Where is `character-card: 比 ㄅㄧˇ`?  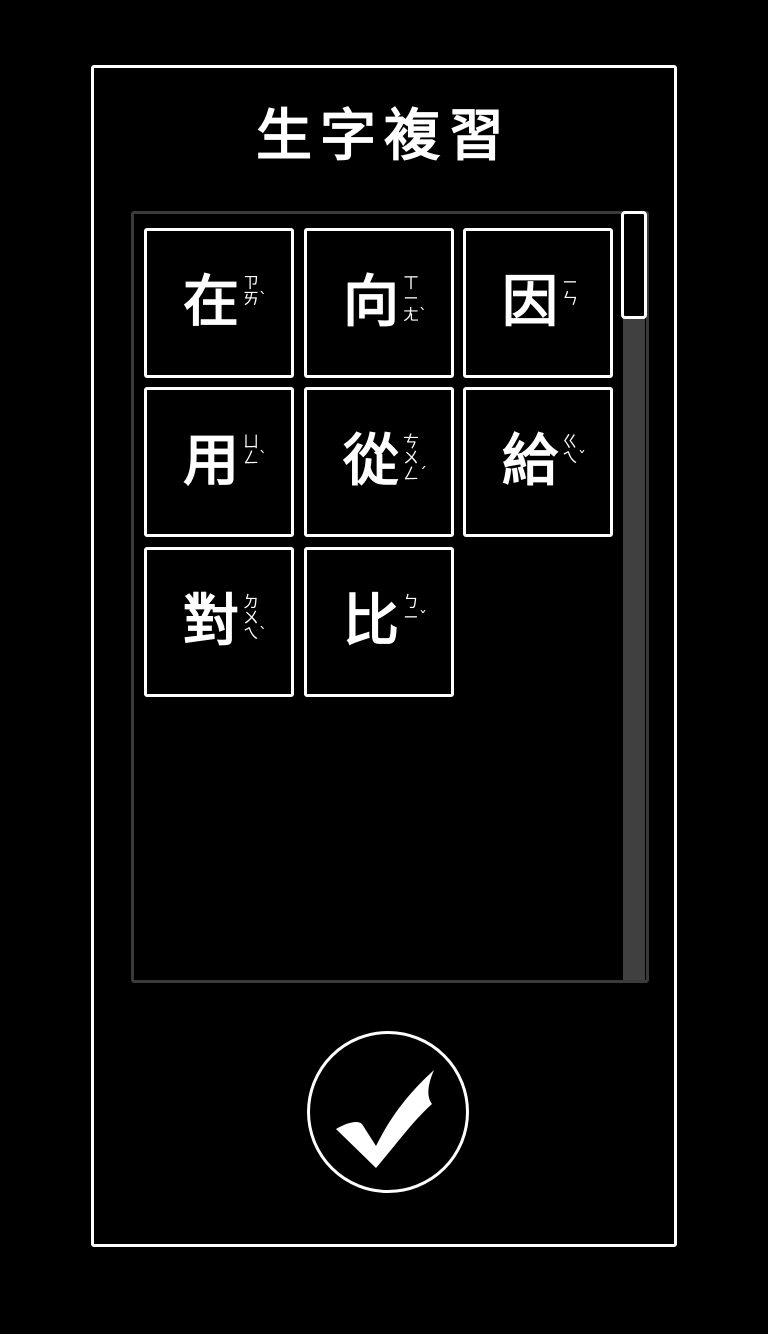 character-card: 比 ㄅㄧˇ is located at coordinates (379, 622).